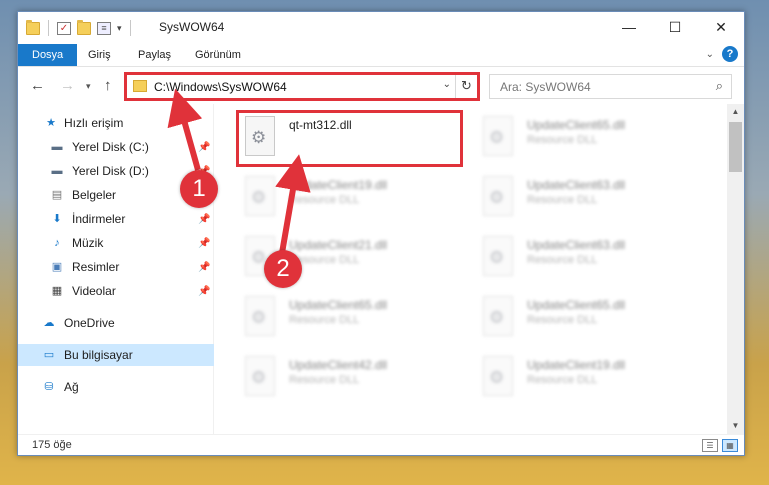 Image resolution: width=769 pixels, height=485 pixels. I want to click on large-icons-view-icon: ▦, so click(730, 445).